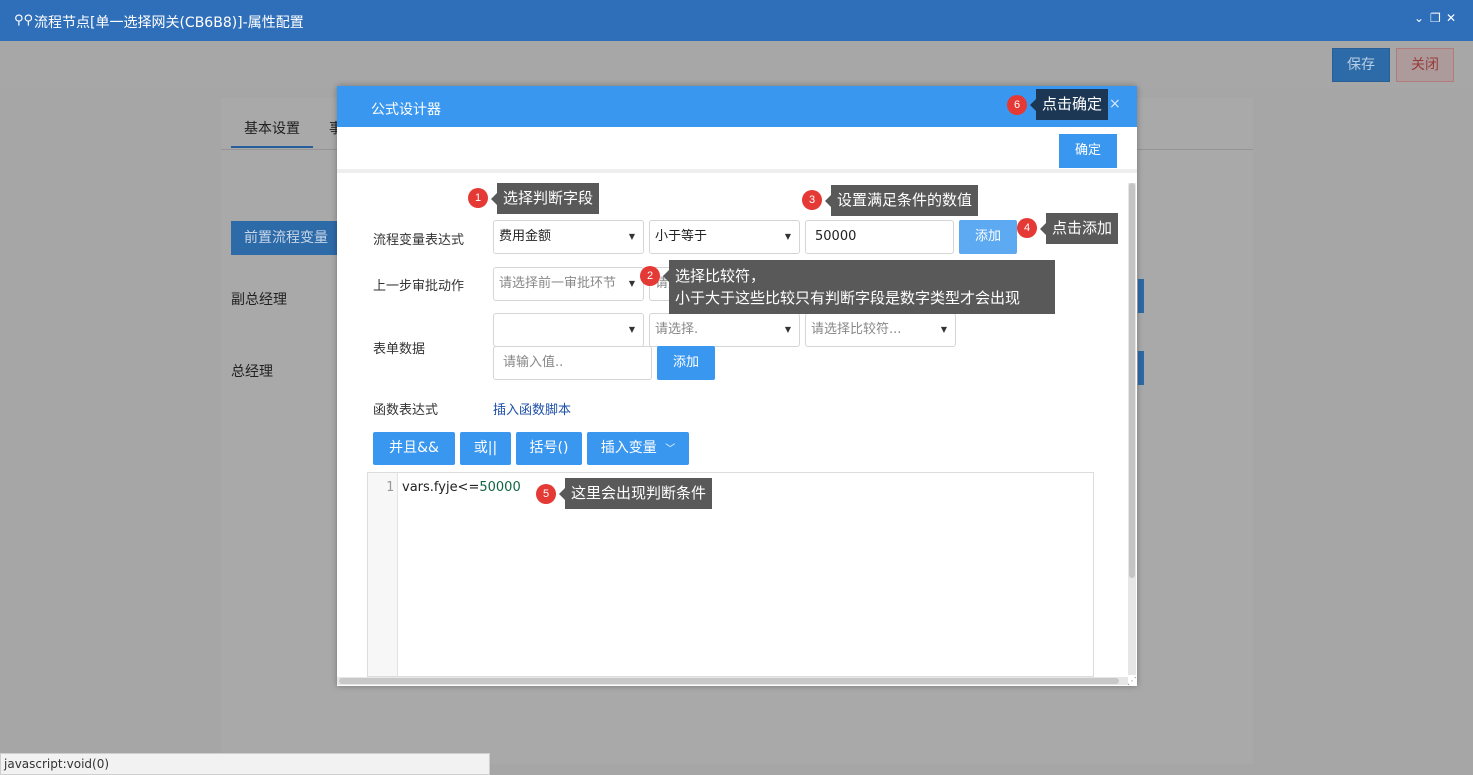 This screenshot has height=775, width=1473. Describe the element at coordinates (1419, 18) in the screenshot. I see `collapse-icon: ⌄` at that location.